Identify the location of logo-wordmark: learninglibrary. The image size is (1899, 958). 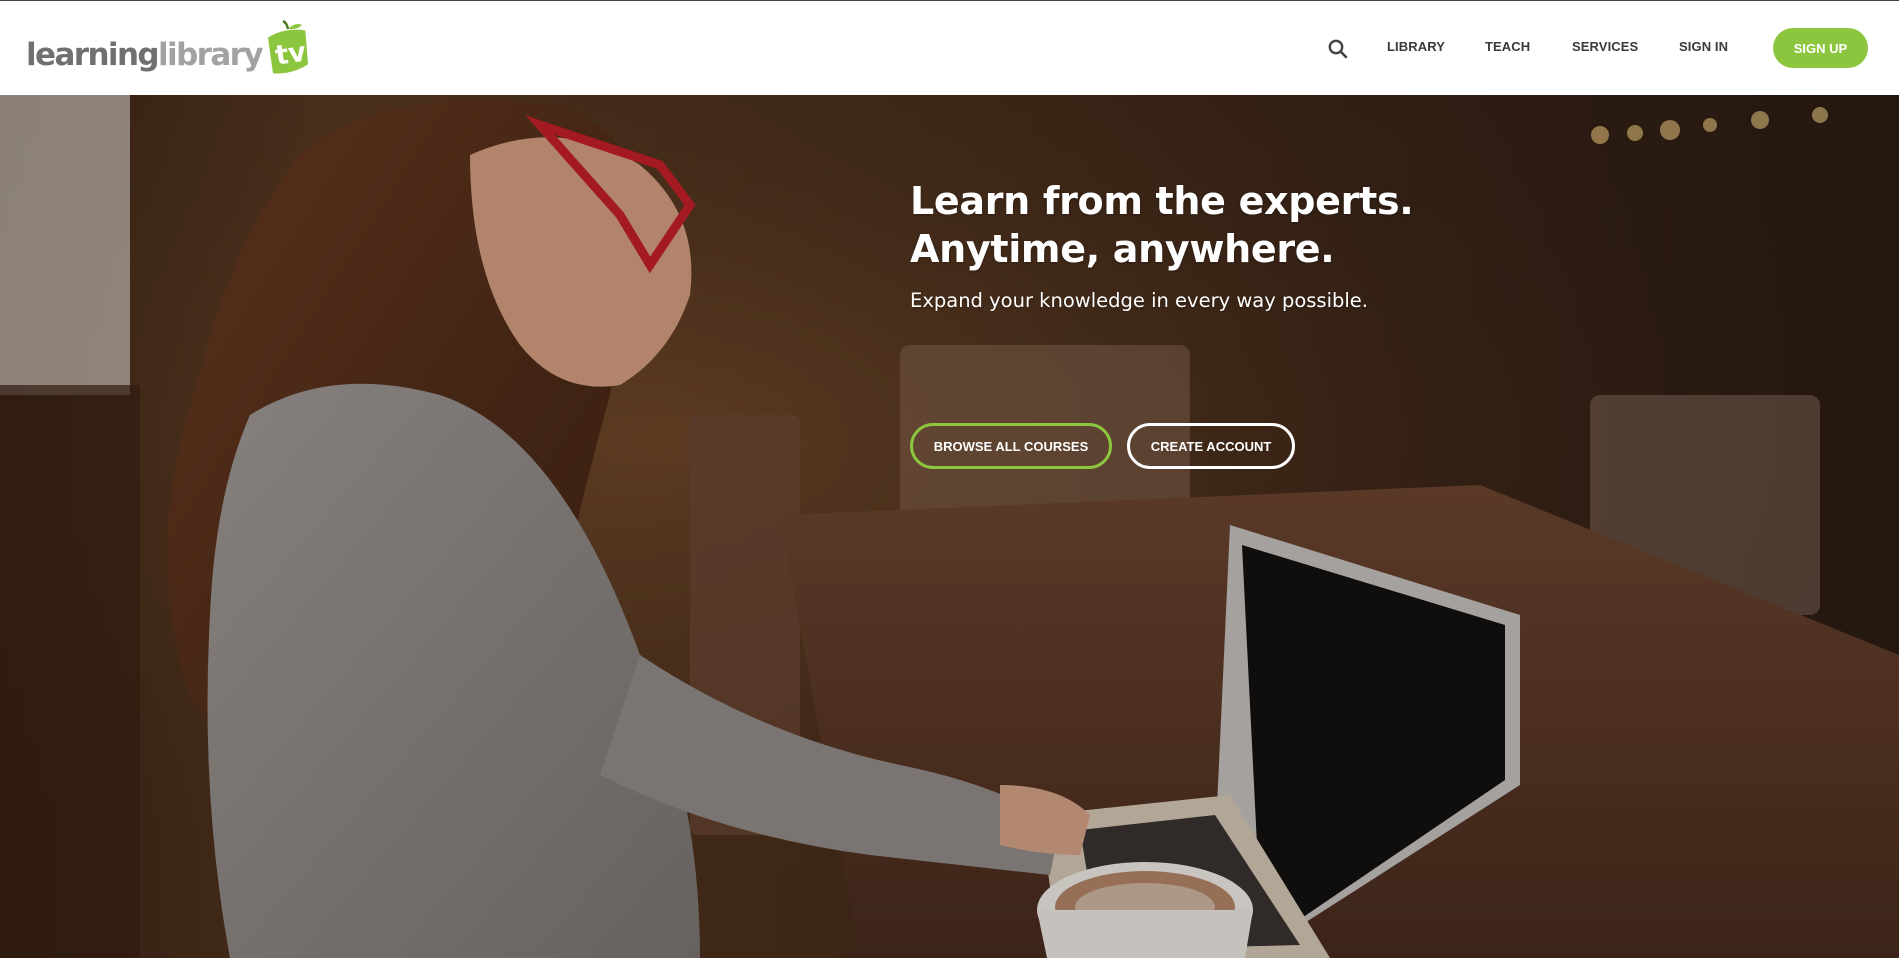
(145, 56).